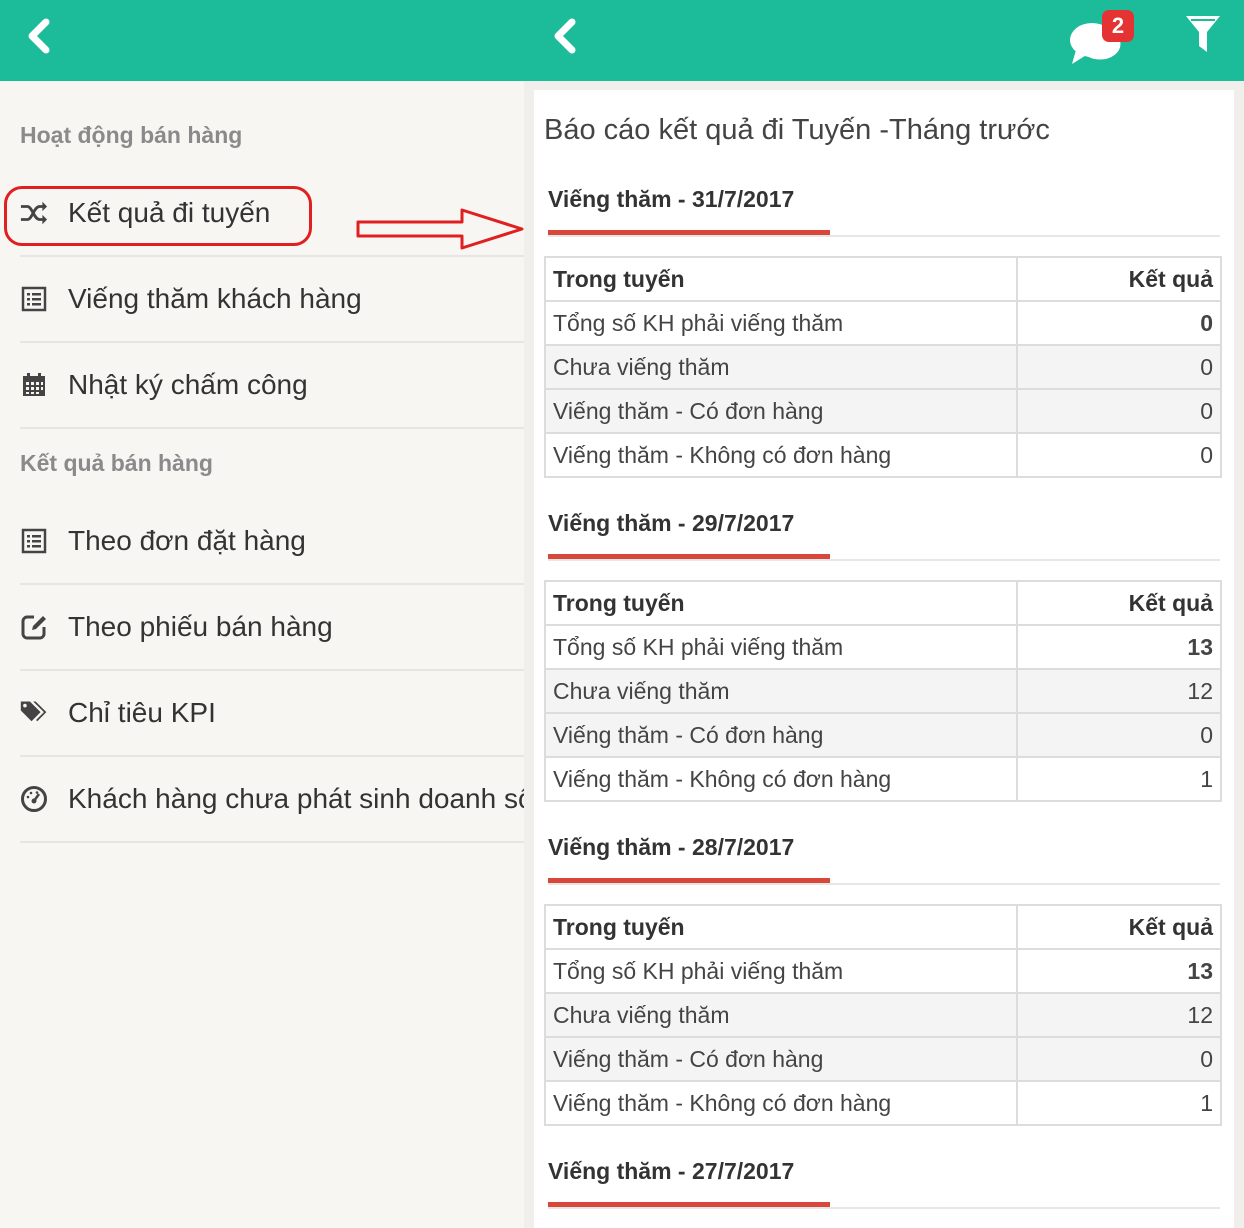 Image resolution: width=1244 pixels, height=1228 pixels. Describe the element at coordinates (200, 626) in the screenshot. I see `menu-item-label: Theo phiếu bán hàng` at that location.